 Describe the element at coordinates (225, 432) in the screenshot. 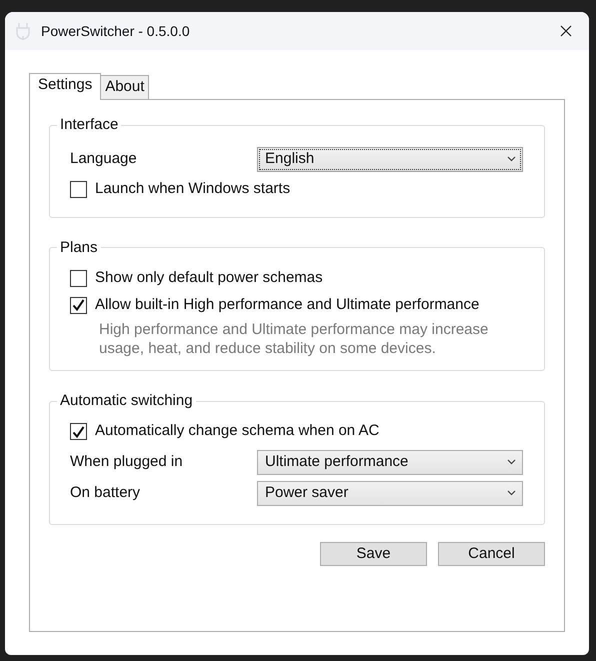

I see `checkbox-option: Automatically change schema when on AC` at that location.